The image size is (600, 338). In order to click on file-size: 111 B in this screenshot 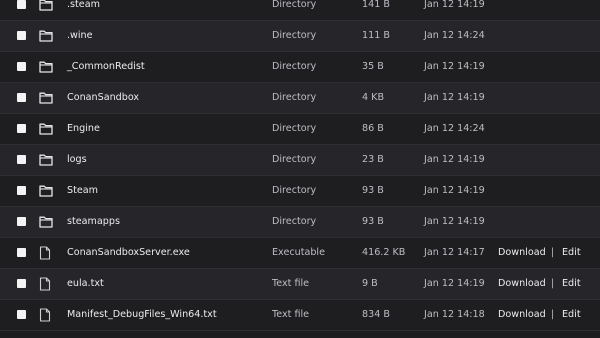, I will do `click(376, 35)`.